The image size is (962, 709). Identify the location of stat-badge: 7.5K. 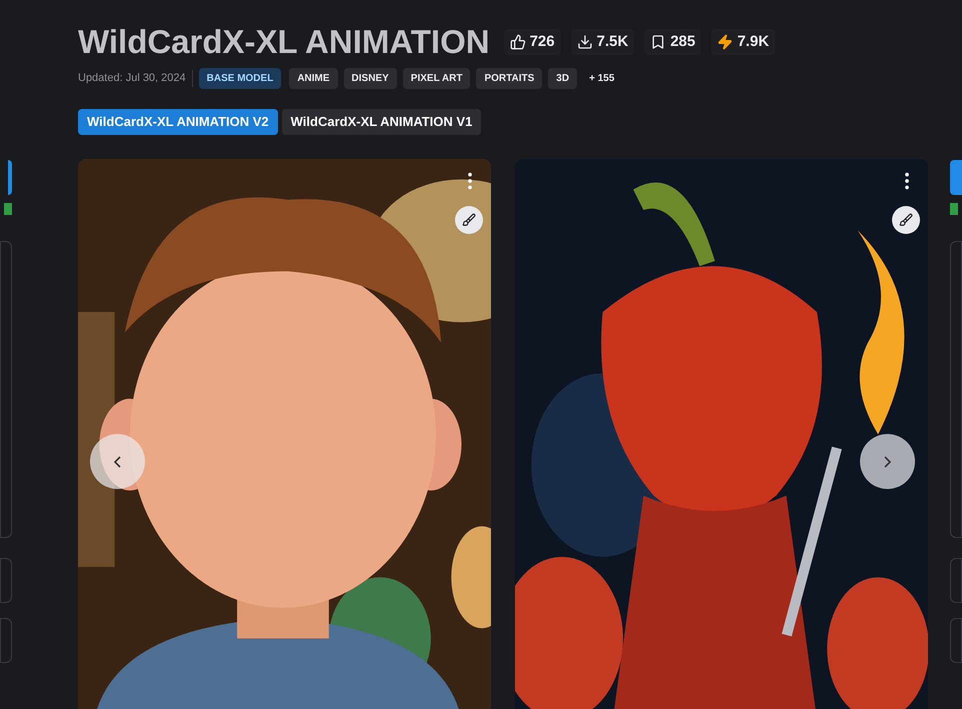
(602, 42).